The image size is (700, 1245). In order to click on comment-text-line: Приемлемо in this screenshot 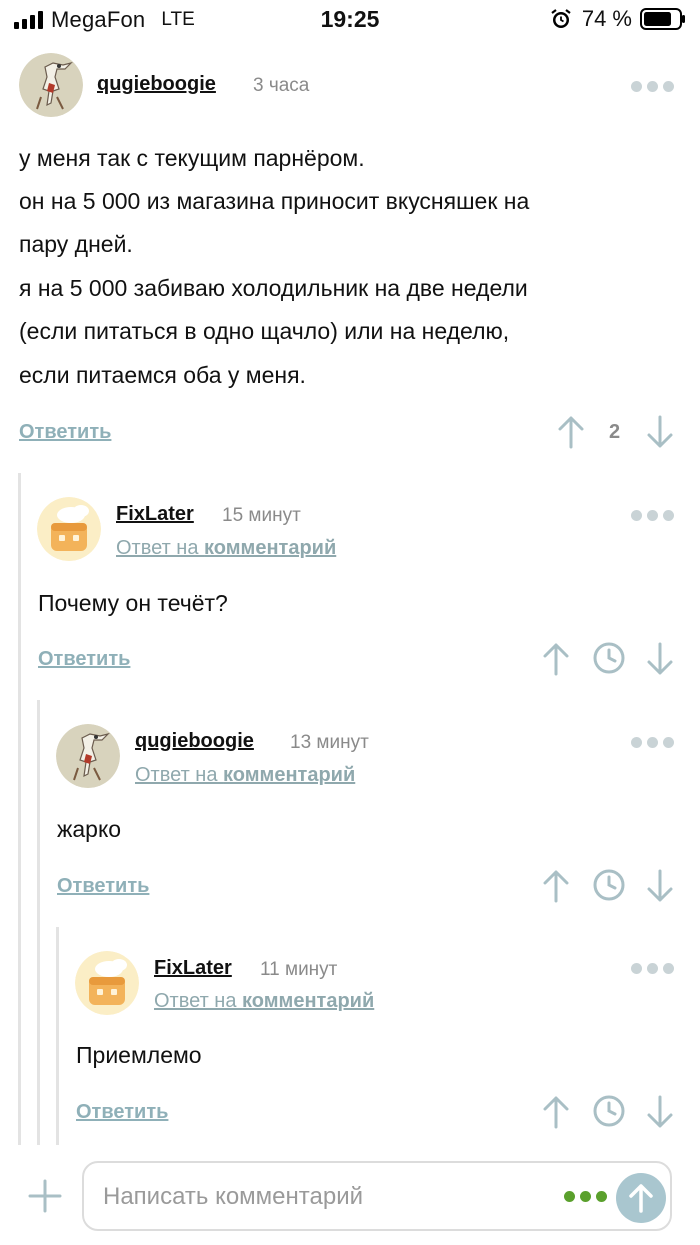, I will do `click(139, 1055)`.